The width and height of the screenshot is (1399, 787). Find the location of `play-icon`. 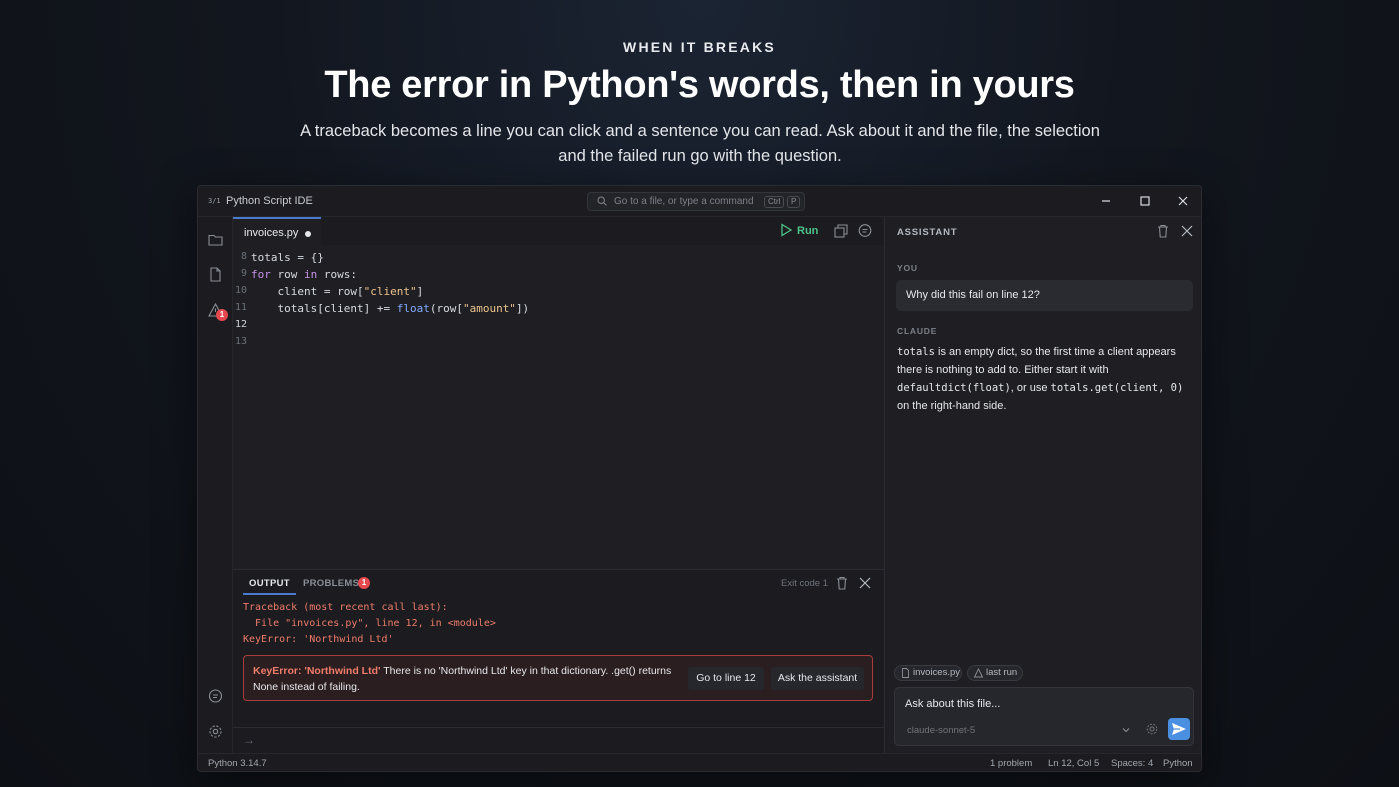

play-icon is located at coordinates (786, 230).